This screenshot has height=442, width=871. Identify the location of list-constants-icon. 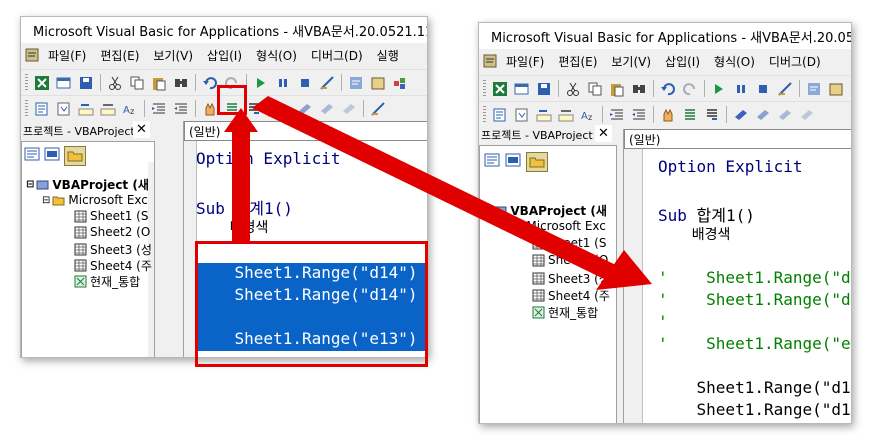
(522, 115).